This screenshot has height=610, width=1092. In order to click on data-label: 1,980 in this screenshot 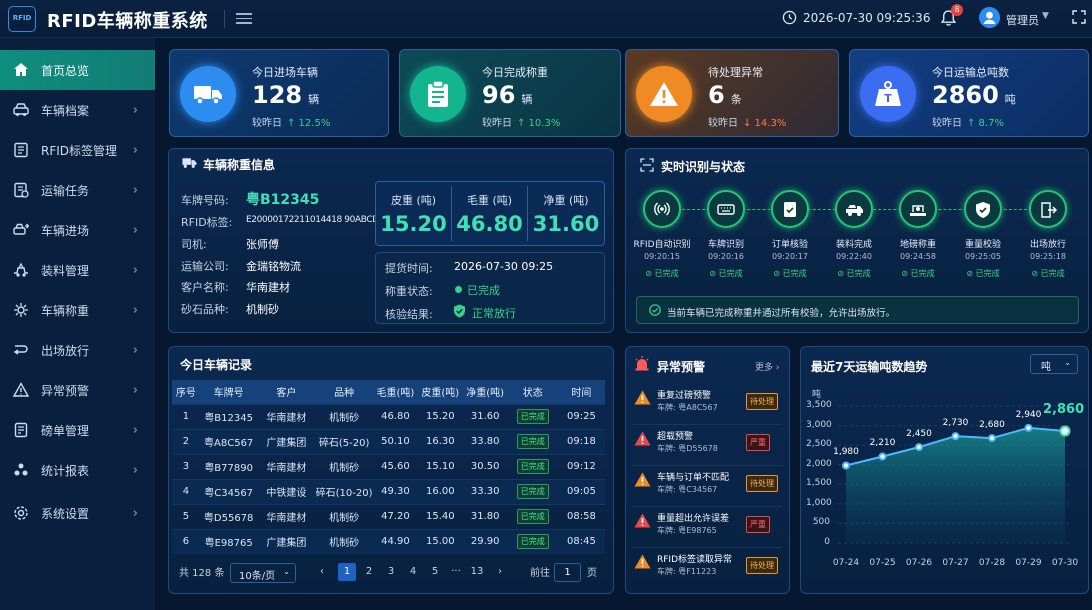, I will do `click(846, 452)`.